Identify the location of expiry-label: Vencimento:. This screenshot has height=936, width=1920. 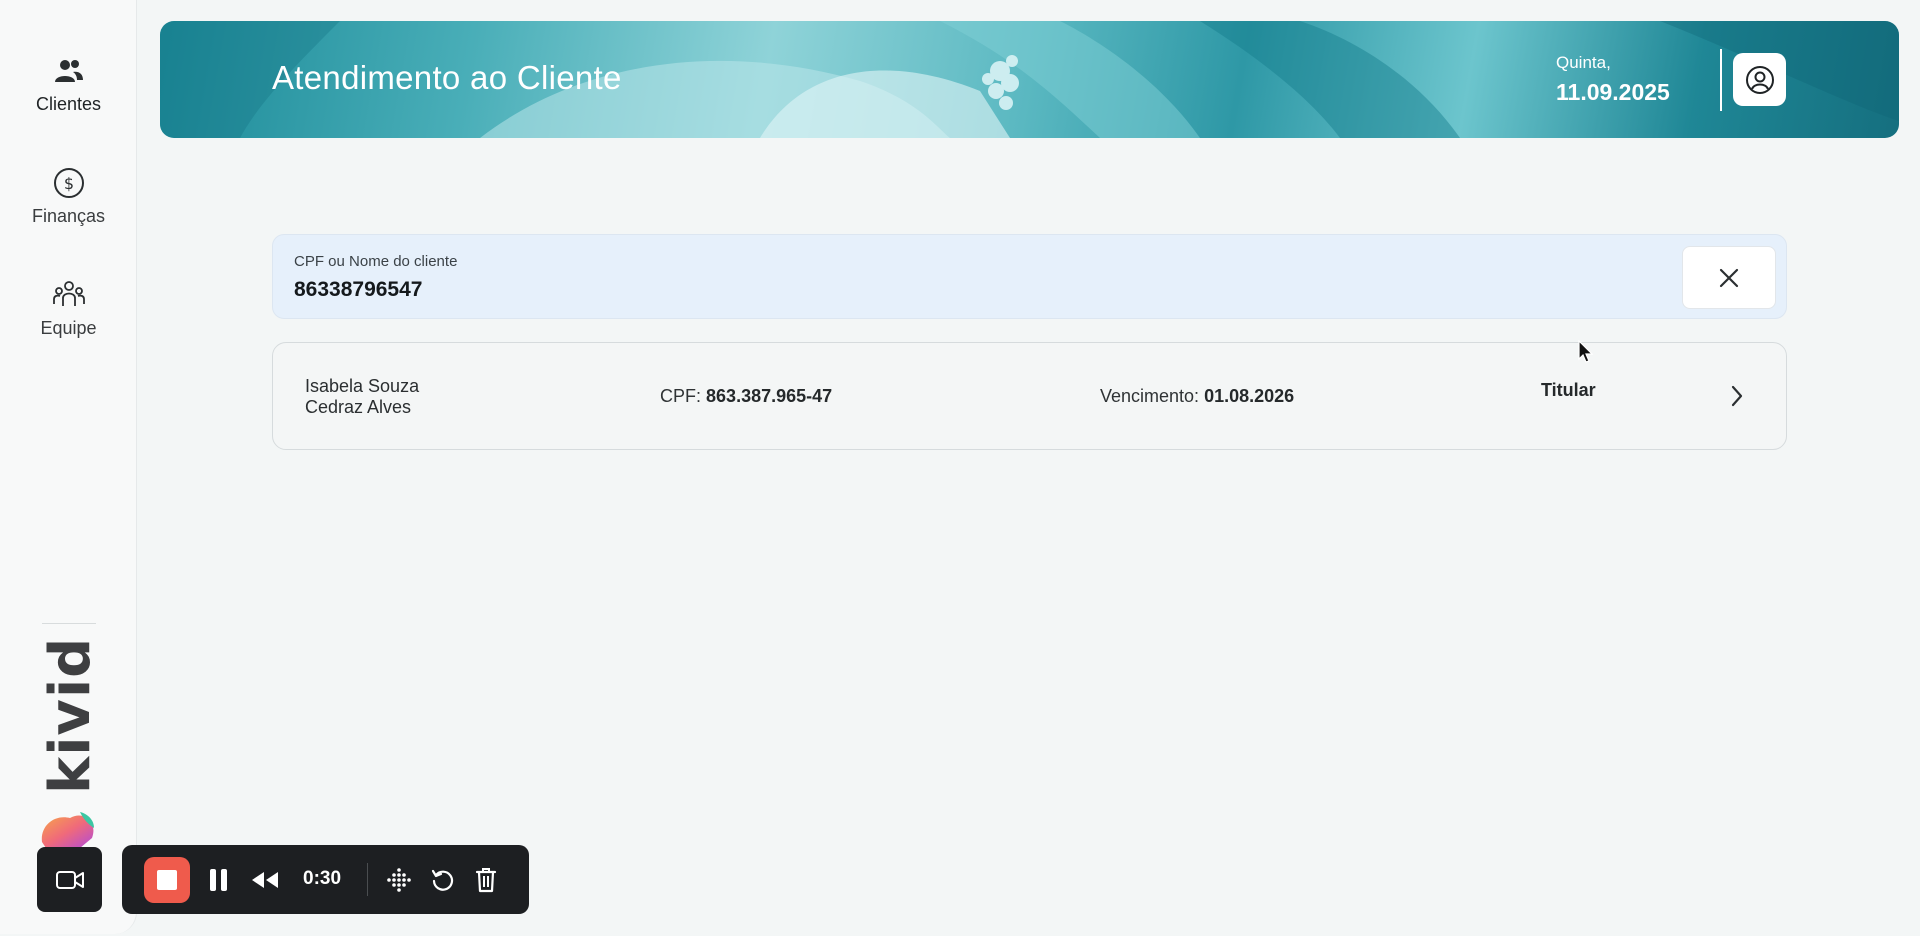
(1150, 396).